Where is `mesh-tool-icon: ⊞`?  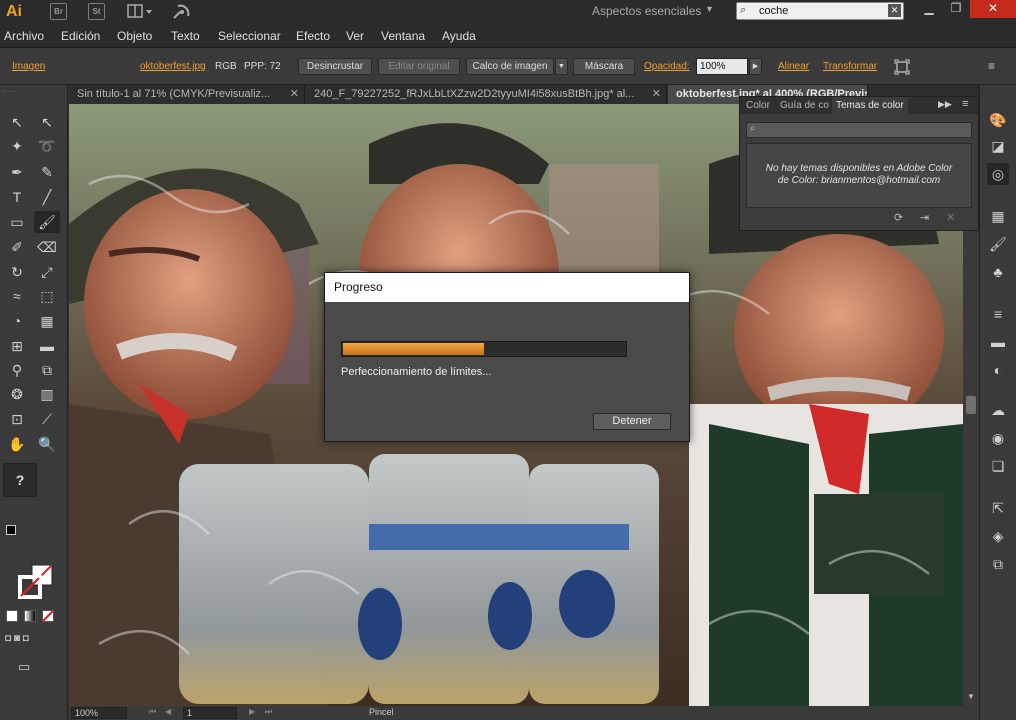 mesh-tool-icon: ⊞ is located at coordinates (17, 346).